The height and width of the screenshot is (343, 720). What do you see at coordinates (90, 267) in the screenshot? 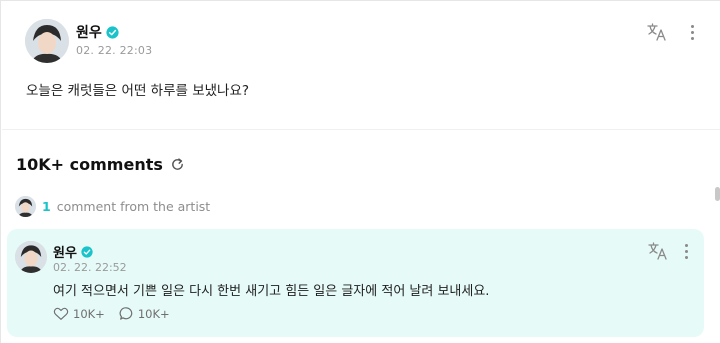
I see `comment-timestamp: 02. 22. 22:52` at bounding box center [90, 267].